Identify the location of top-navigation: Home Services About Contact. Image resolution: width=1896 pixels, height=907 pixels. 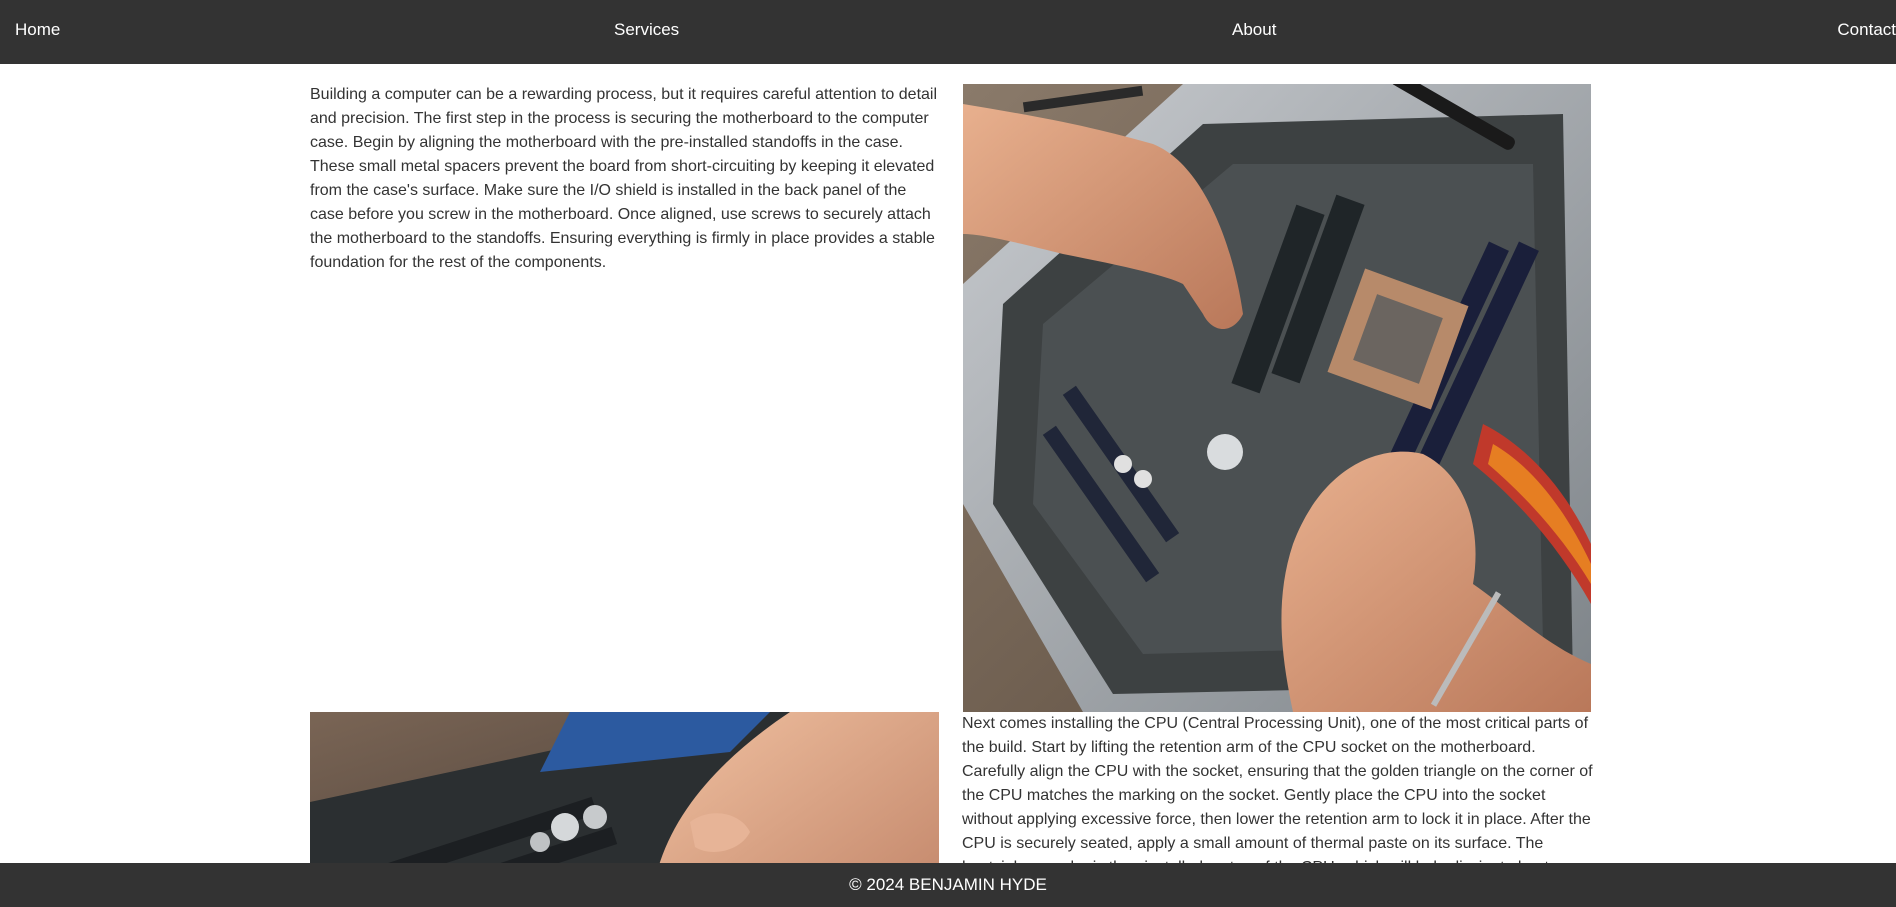
(948, 32).